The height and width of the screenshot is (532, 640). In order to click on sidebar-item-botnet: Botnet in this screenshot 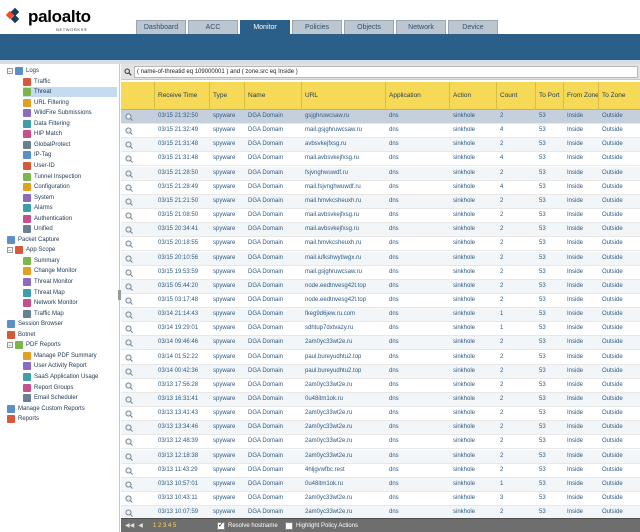, I will do `click(62, 335)`.